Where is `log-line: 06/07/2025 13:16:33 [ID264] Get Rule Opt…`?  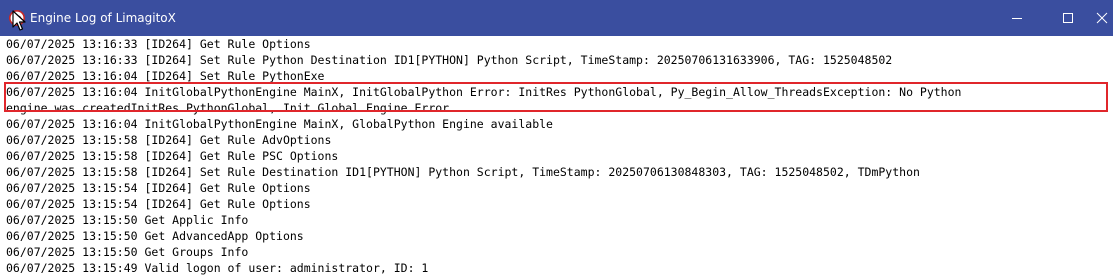
log-line: 06/07/2025 13:16:33 [ID264] Get Rule Opt… is located at coordinates (158, 44).